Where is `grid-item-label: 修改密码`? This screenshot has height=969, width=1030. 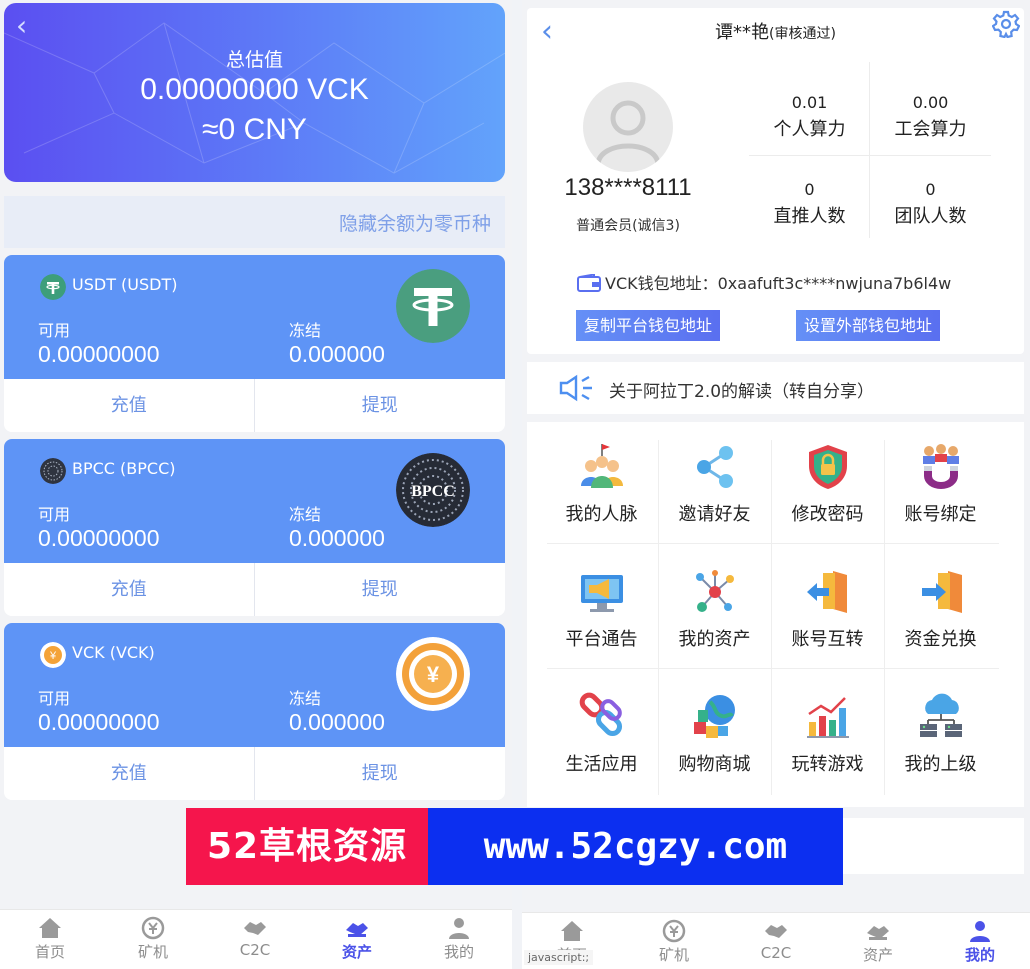 grid-item-label: 修改密码 is located at coordinates (827, 514).